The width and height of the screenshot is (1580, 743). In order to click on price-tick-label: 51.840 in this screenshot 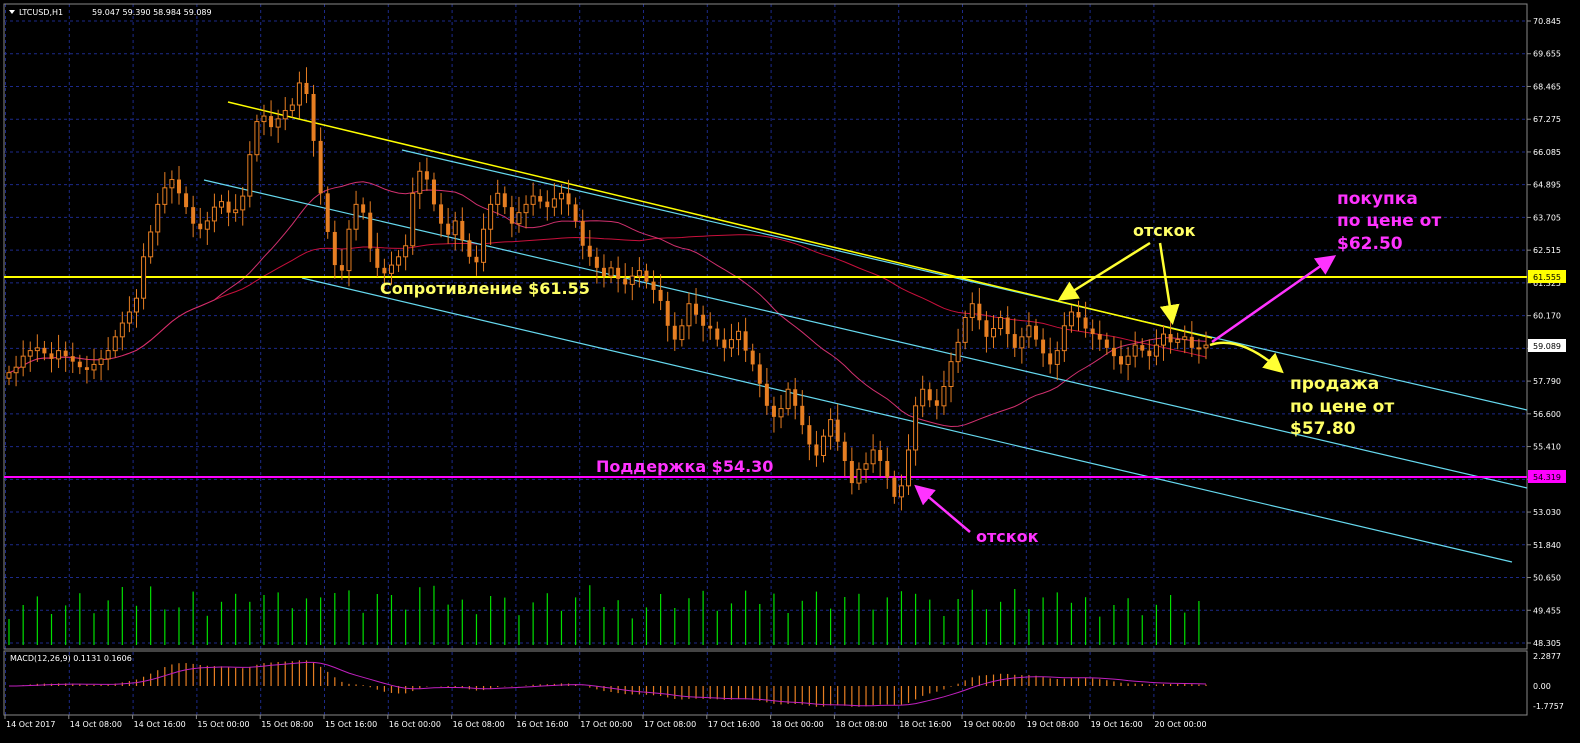, I will do `click(1547, 545)`.